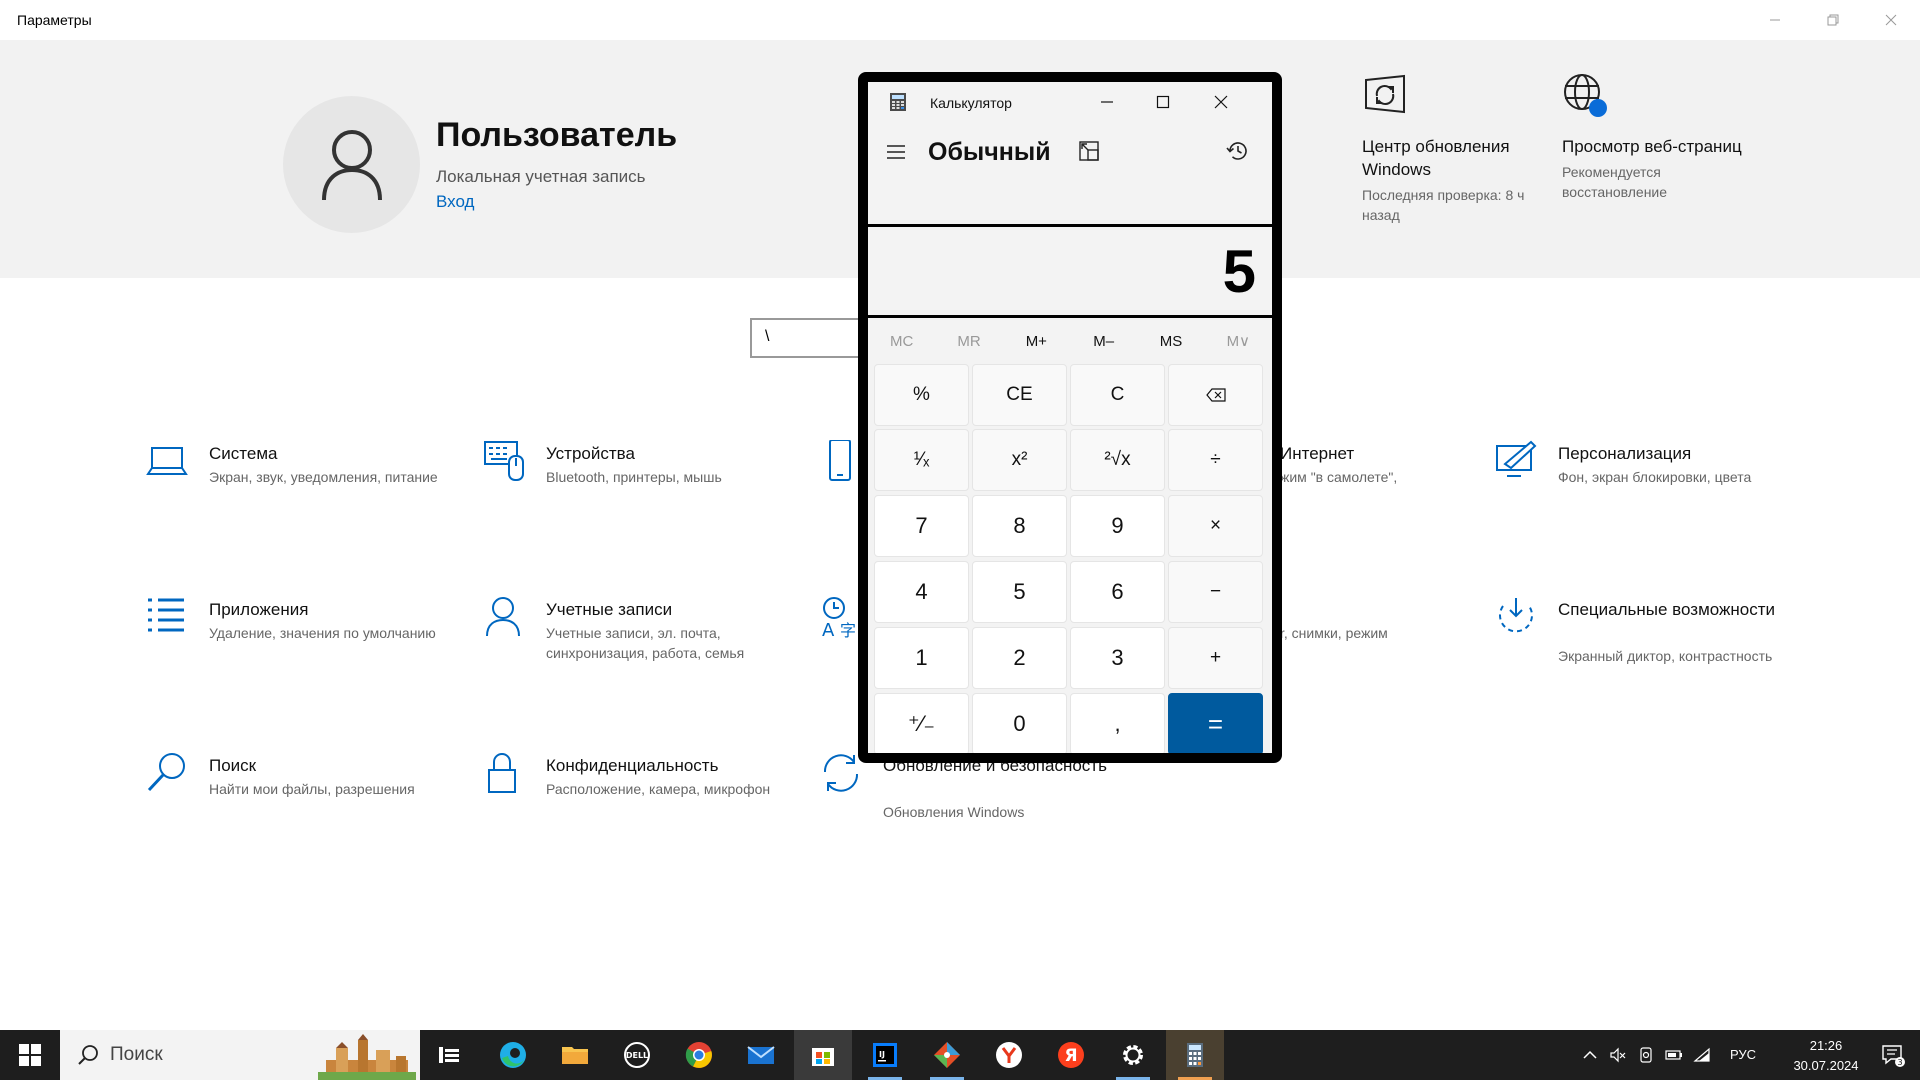 This screenshot has width=1920, height=1080. What do you see at coordinates (947, 1055) in the screenshot?
I see `taskbar-git-app` at bounding box center [947, 1055].